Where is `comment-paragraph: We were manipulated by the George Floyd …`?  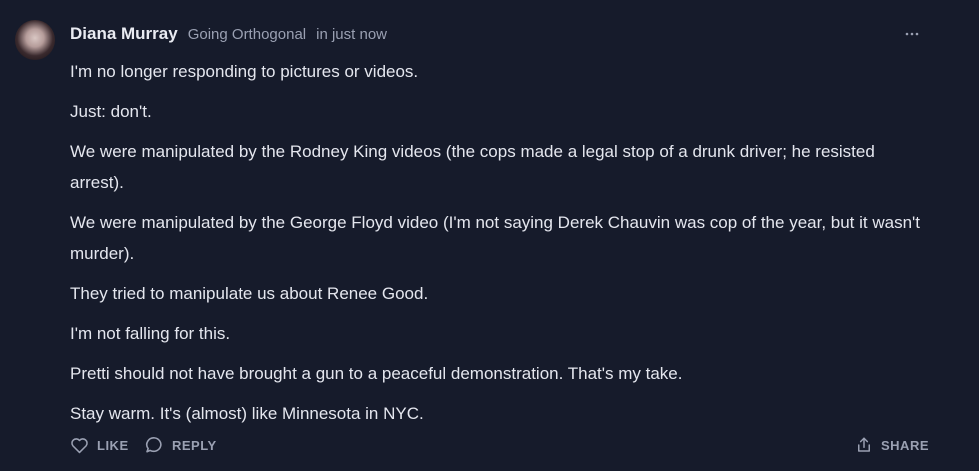 comment-paragraph: We were manipulated by the George Floyd … is located at coordinates (495, 238).